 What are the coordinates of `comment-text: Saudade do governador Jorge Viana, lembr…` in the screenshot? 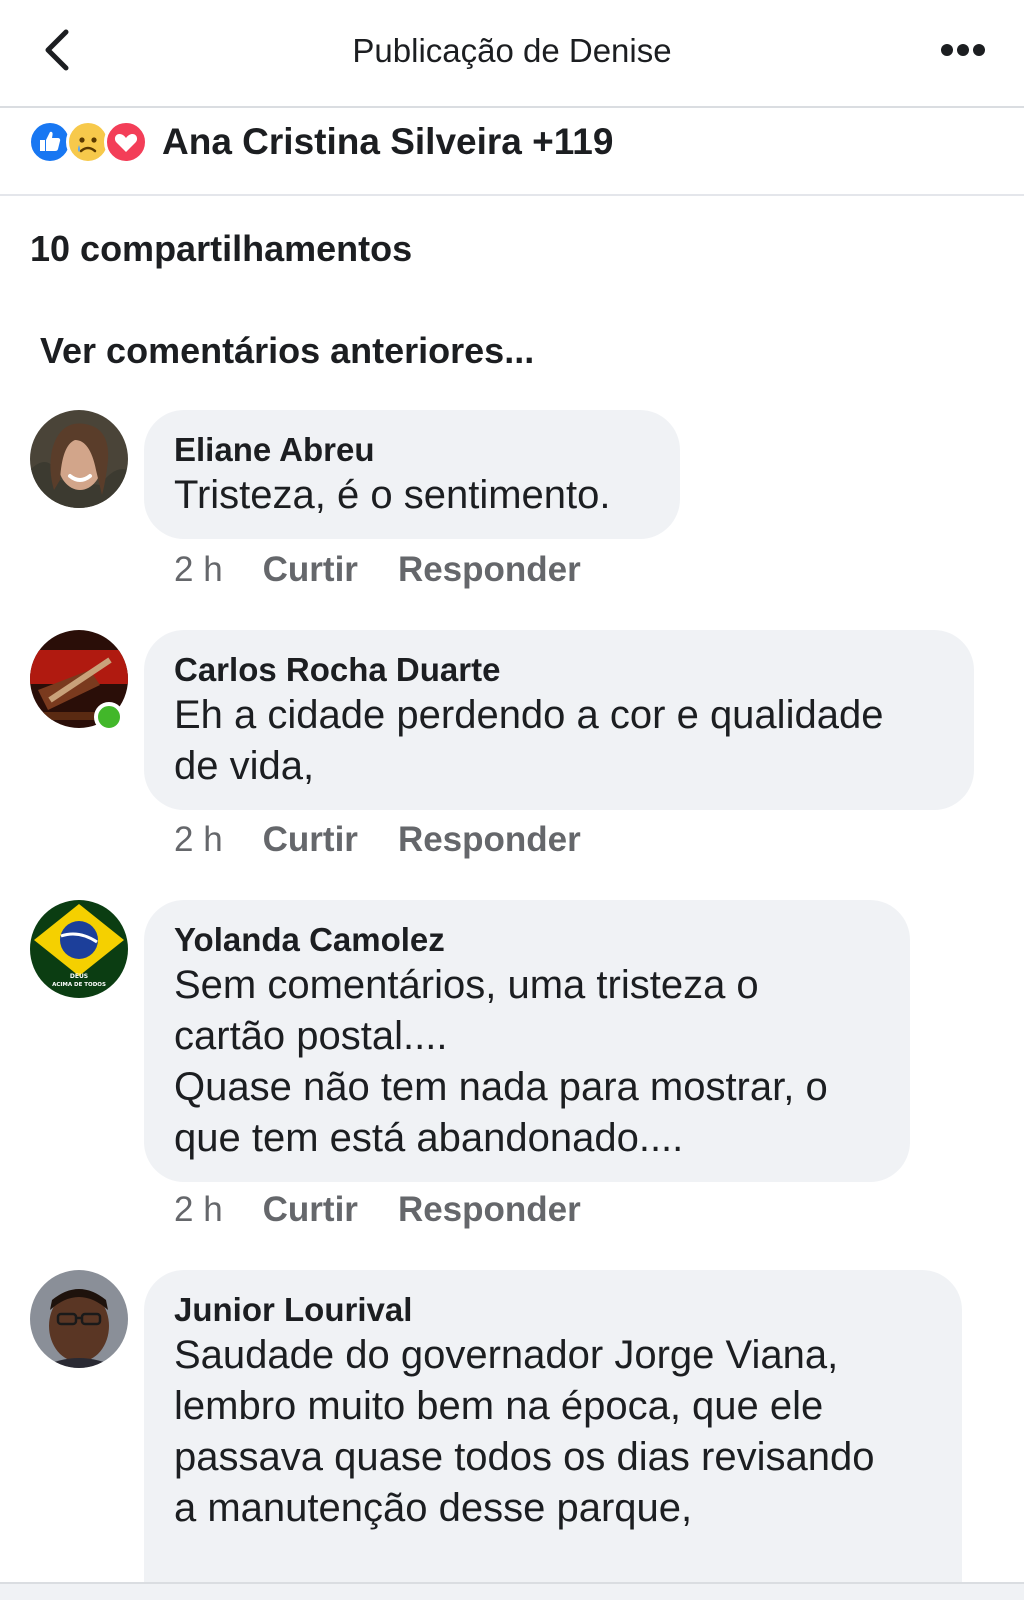 It's located at (524, 1431).